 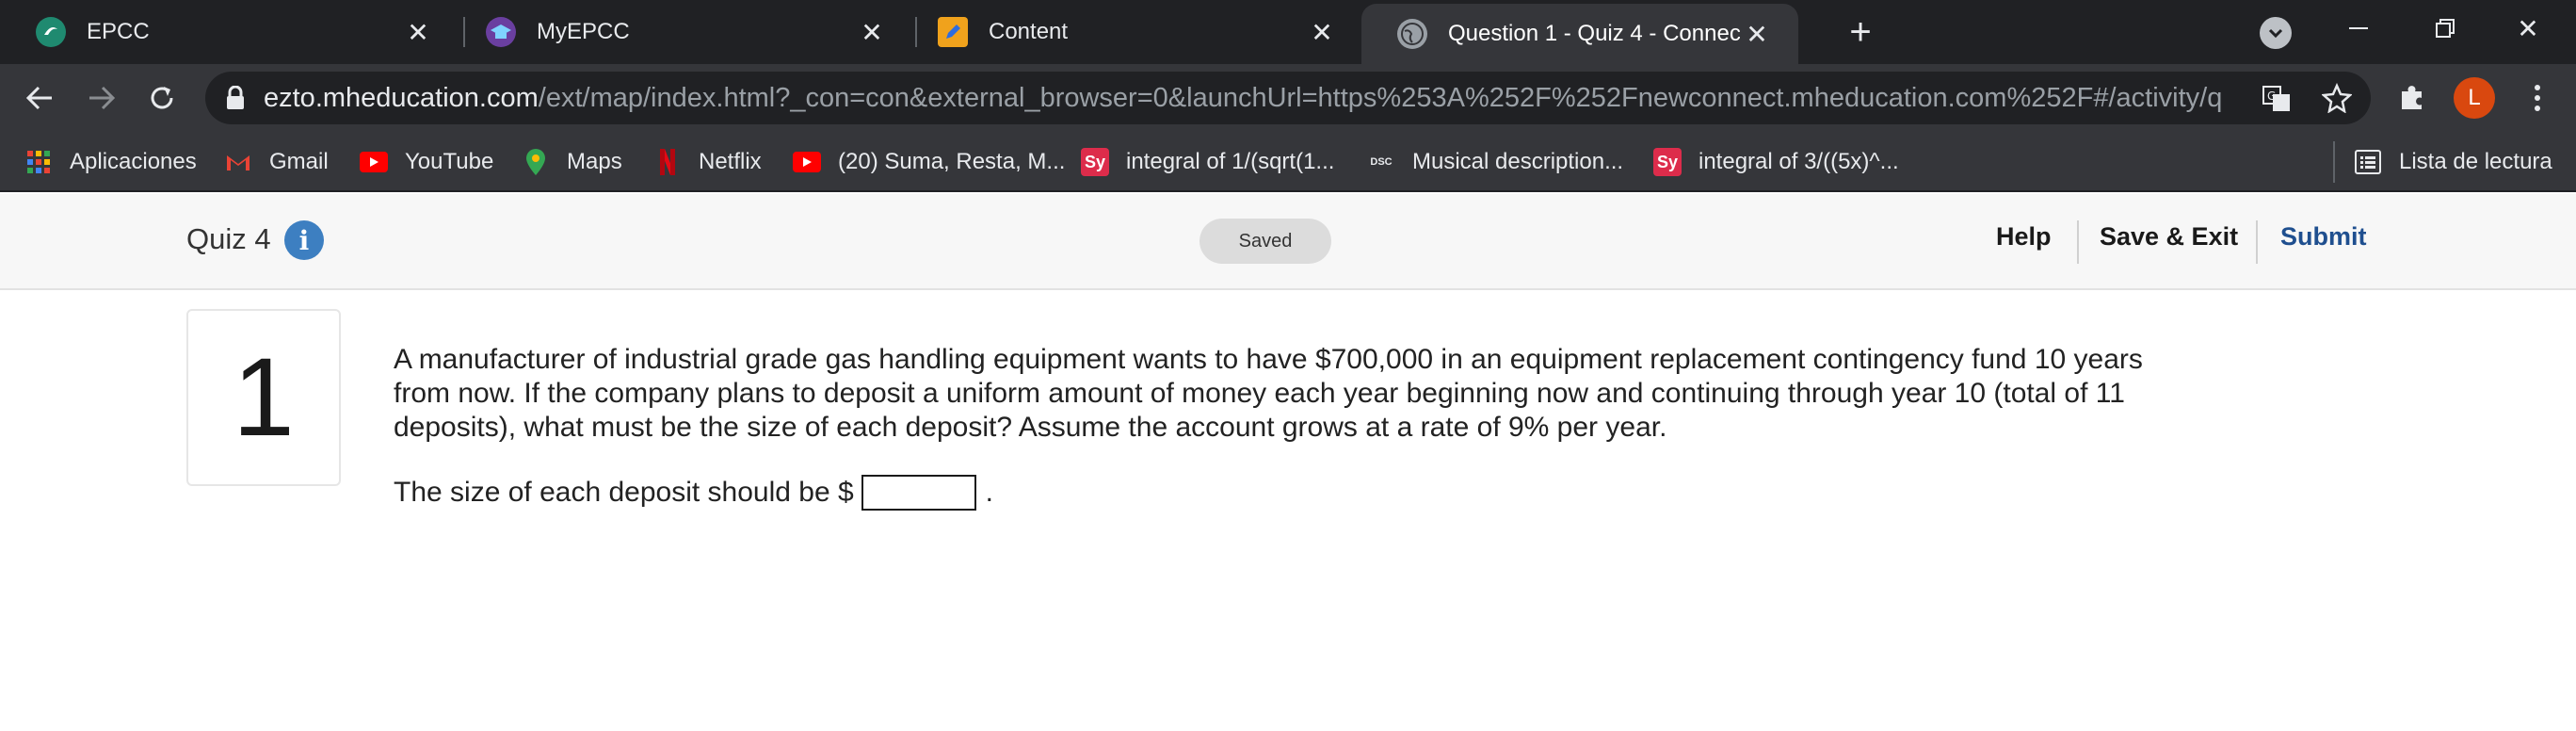 What do you see at coordinates (594, 161) in the screenshot?
I see `bookmark-label: Maps` at bounding box center [594, 161].